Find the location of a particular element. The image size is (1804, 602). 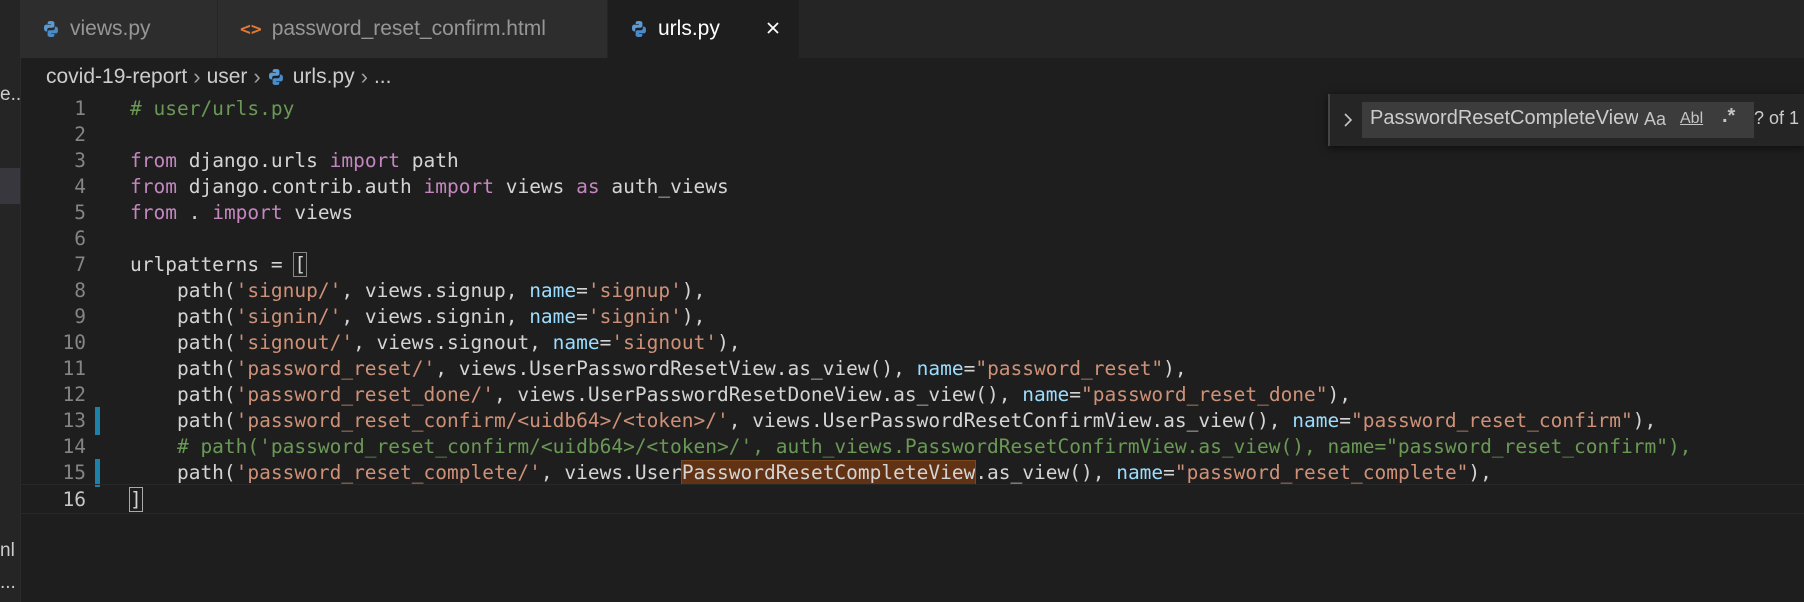

find-input-value: PasswordResetCompleteView is located at coordinates (1504, 118).